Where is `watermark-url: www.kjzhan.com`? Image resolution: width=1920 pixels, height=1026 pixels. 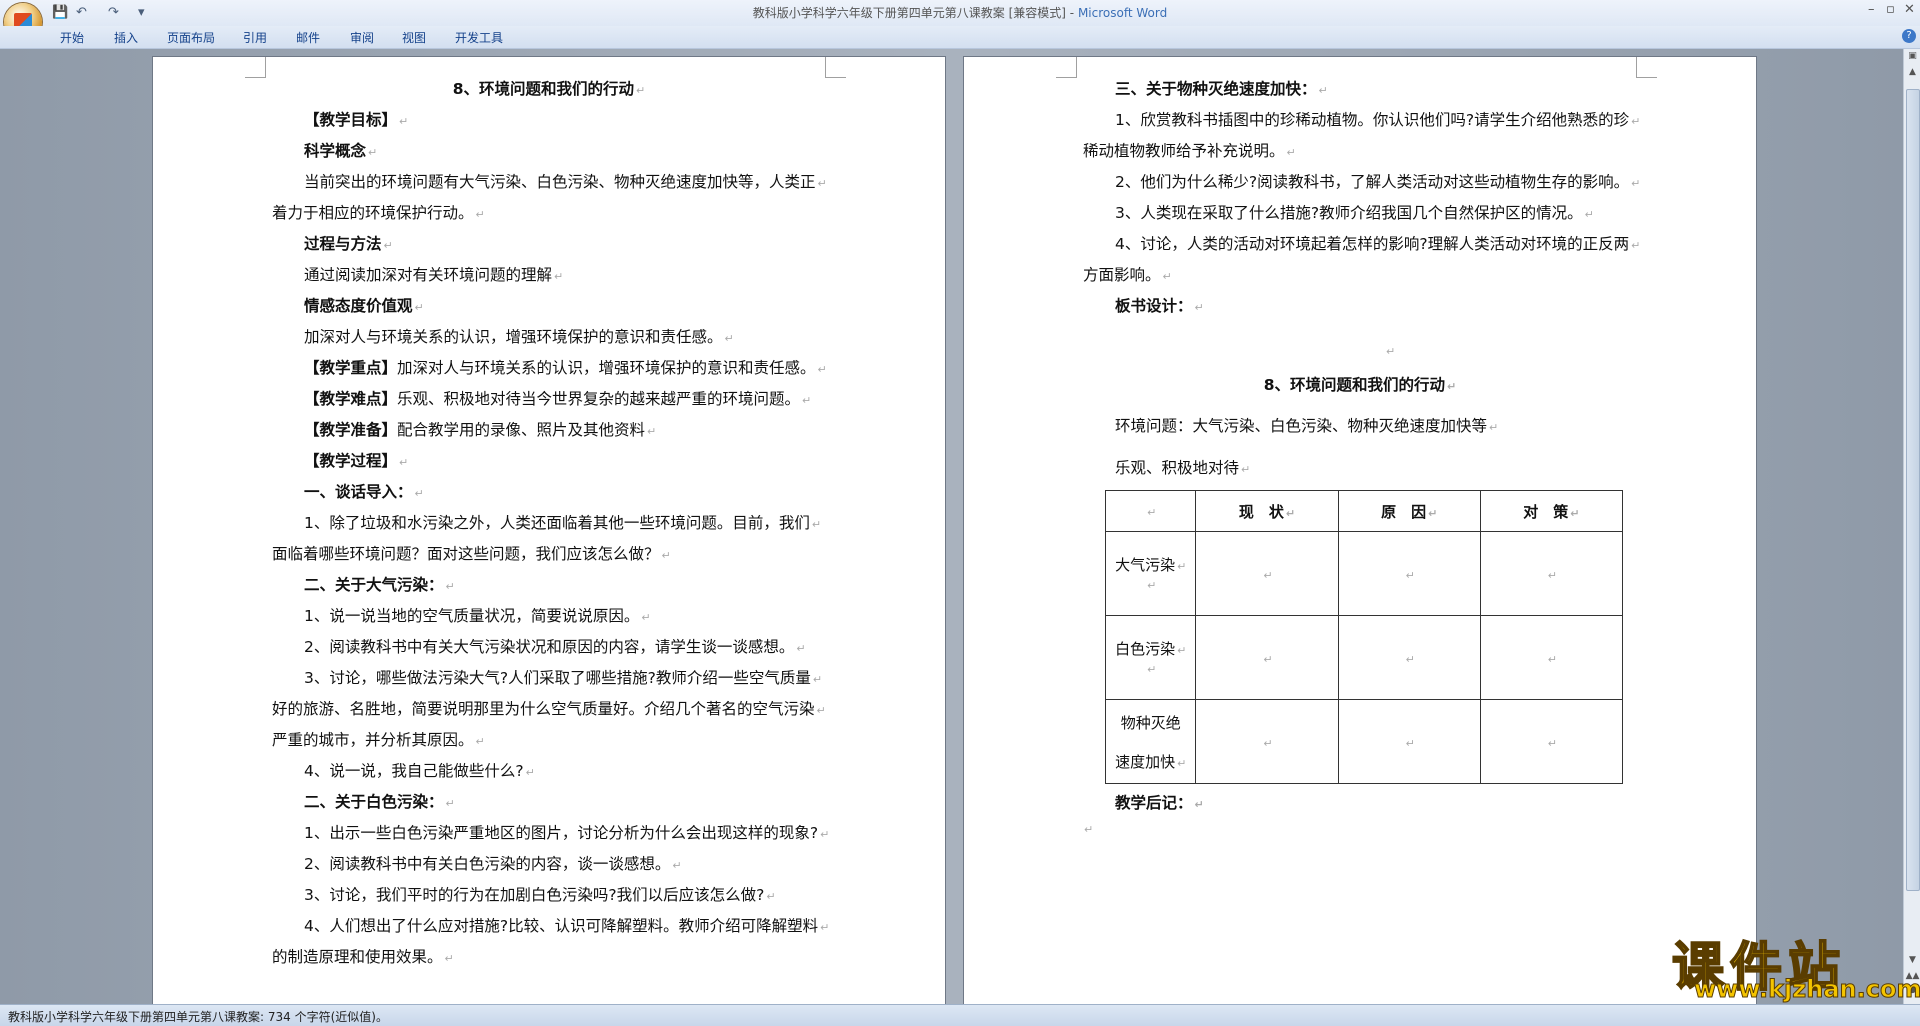
watermark-url: www.kjzhan.com is located at coordinates (1806, 989).